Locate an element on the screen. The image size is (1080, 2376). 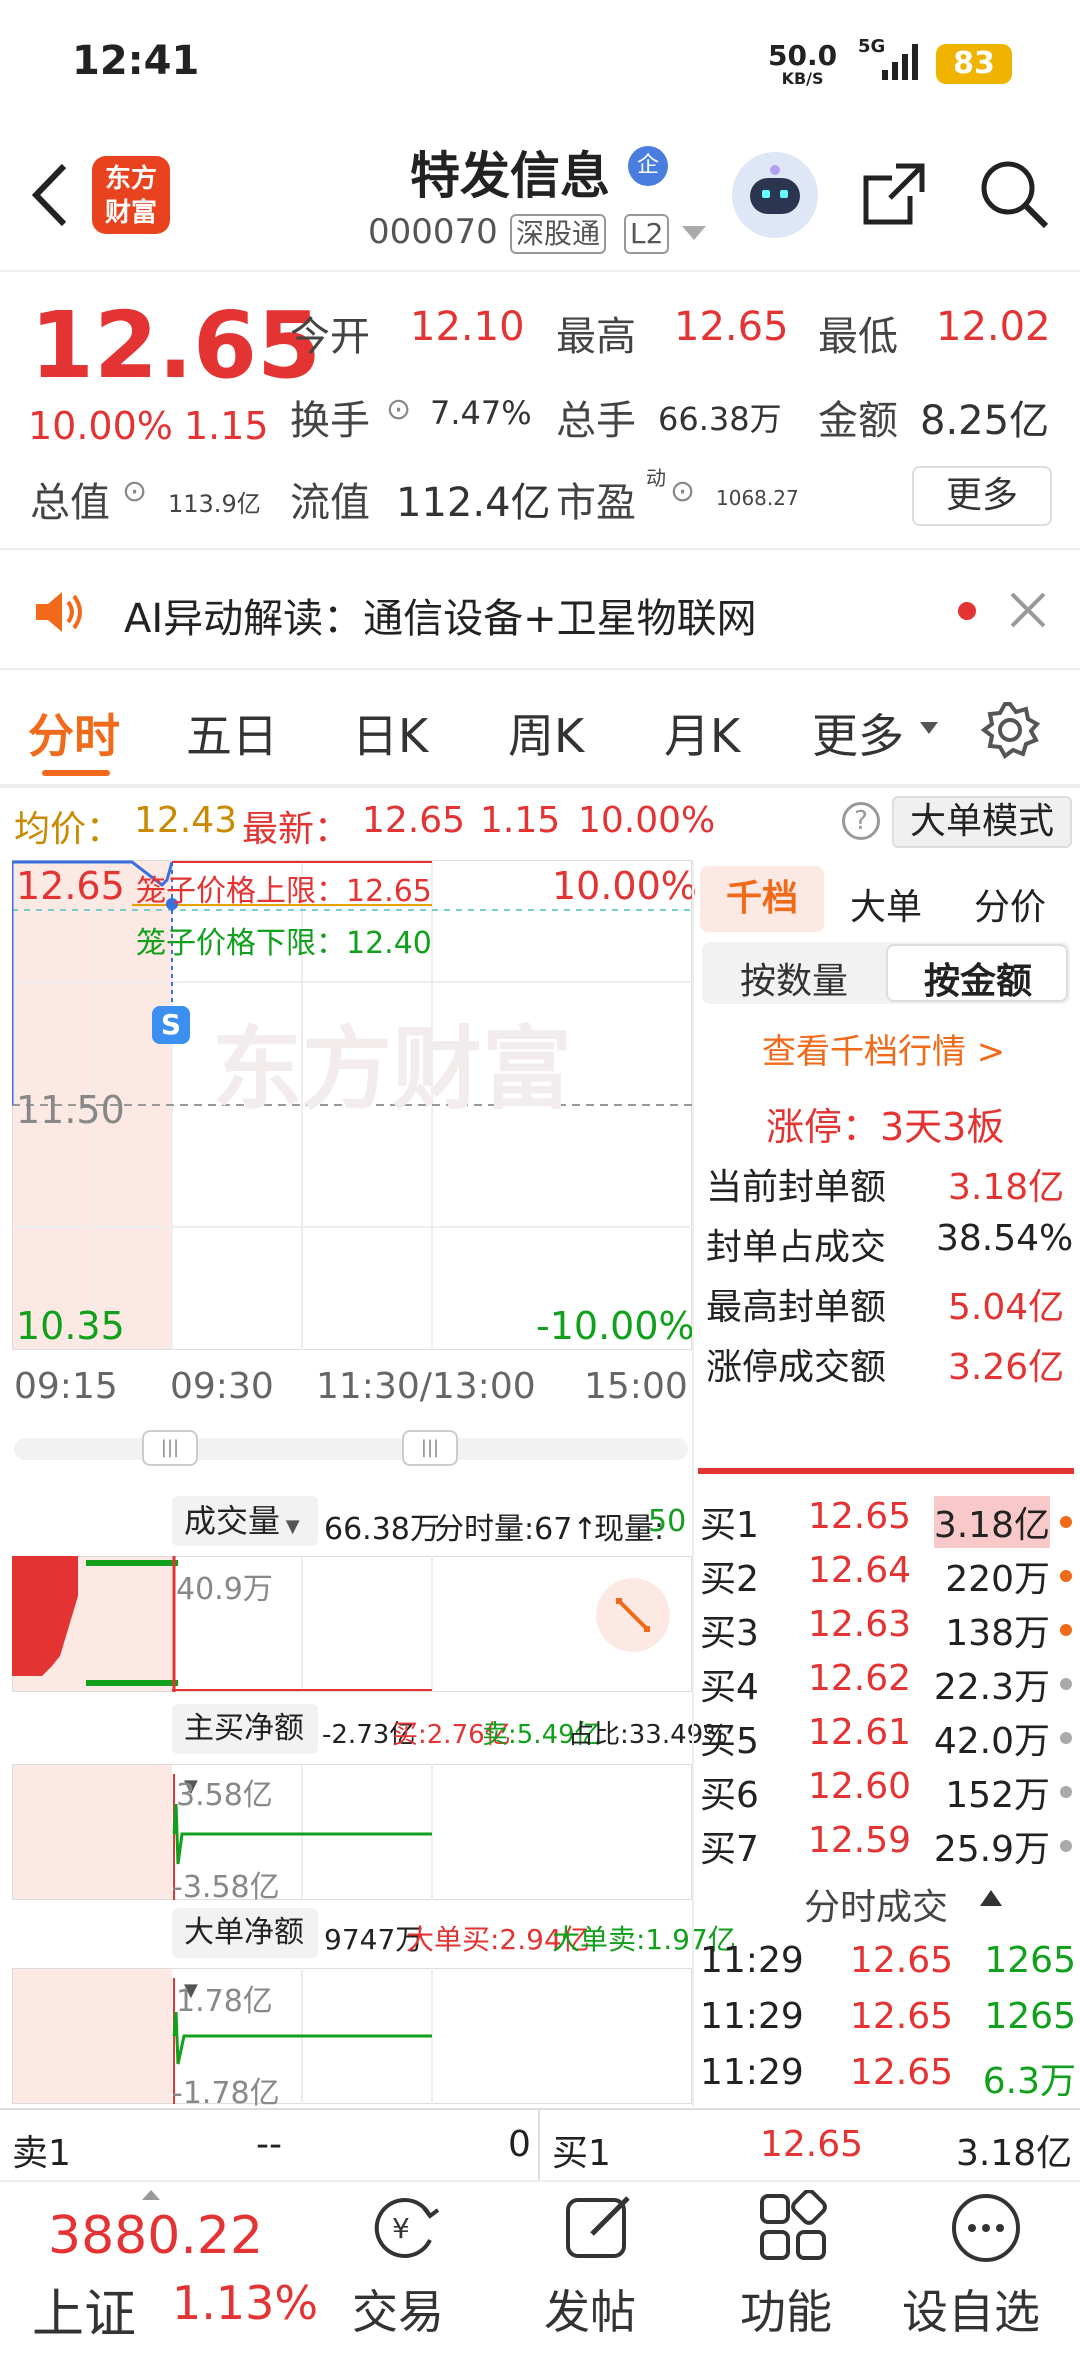
tab-weekly-k: 周K is located at coordinates (546, 733).